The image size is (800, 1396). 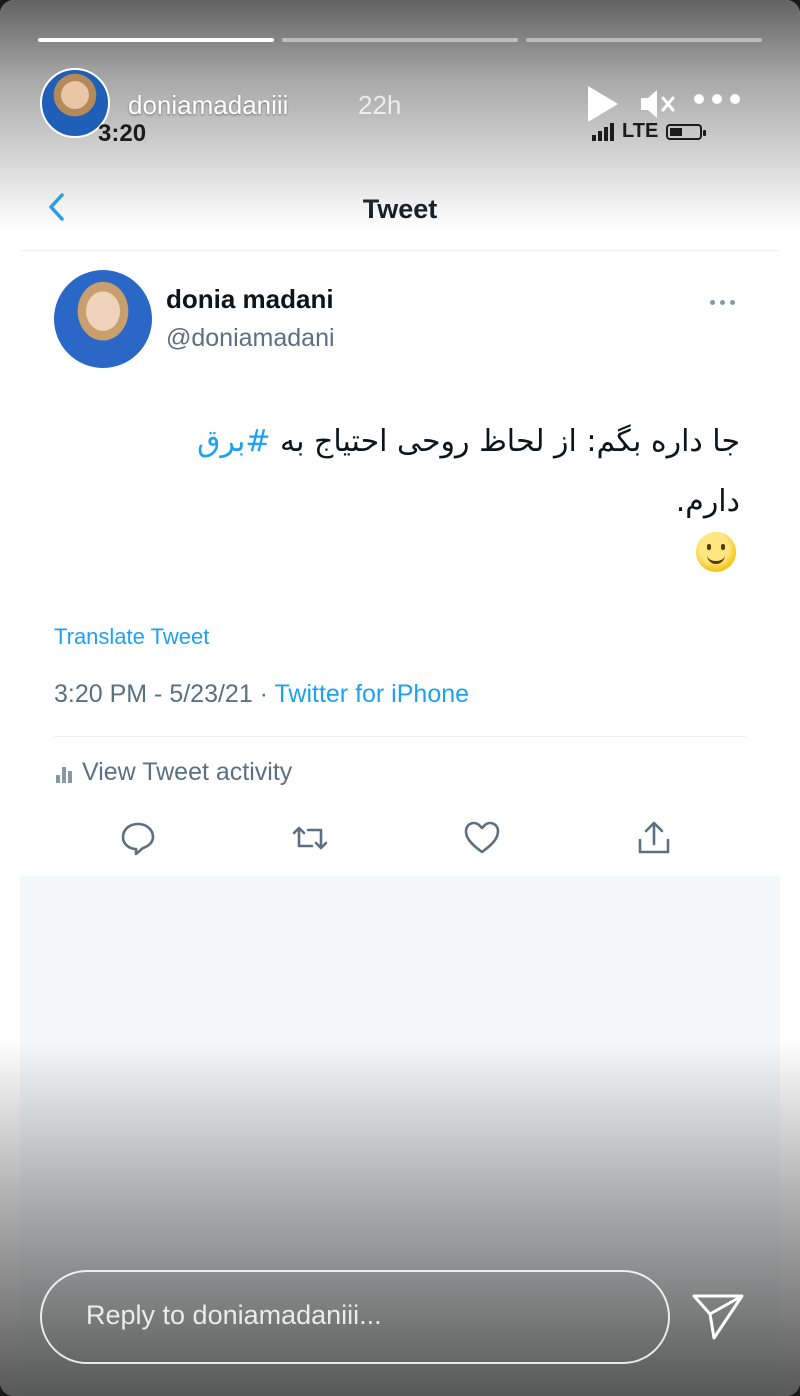 I want to click on tweet-meta: 3:20 PM - 5/23/21 · Twitter for iPhone, so click(x=261, y=694).